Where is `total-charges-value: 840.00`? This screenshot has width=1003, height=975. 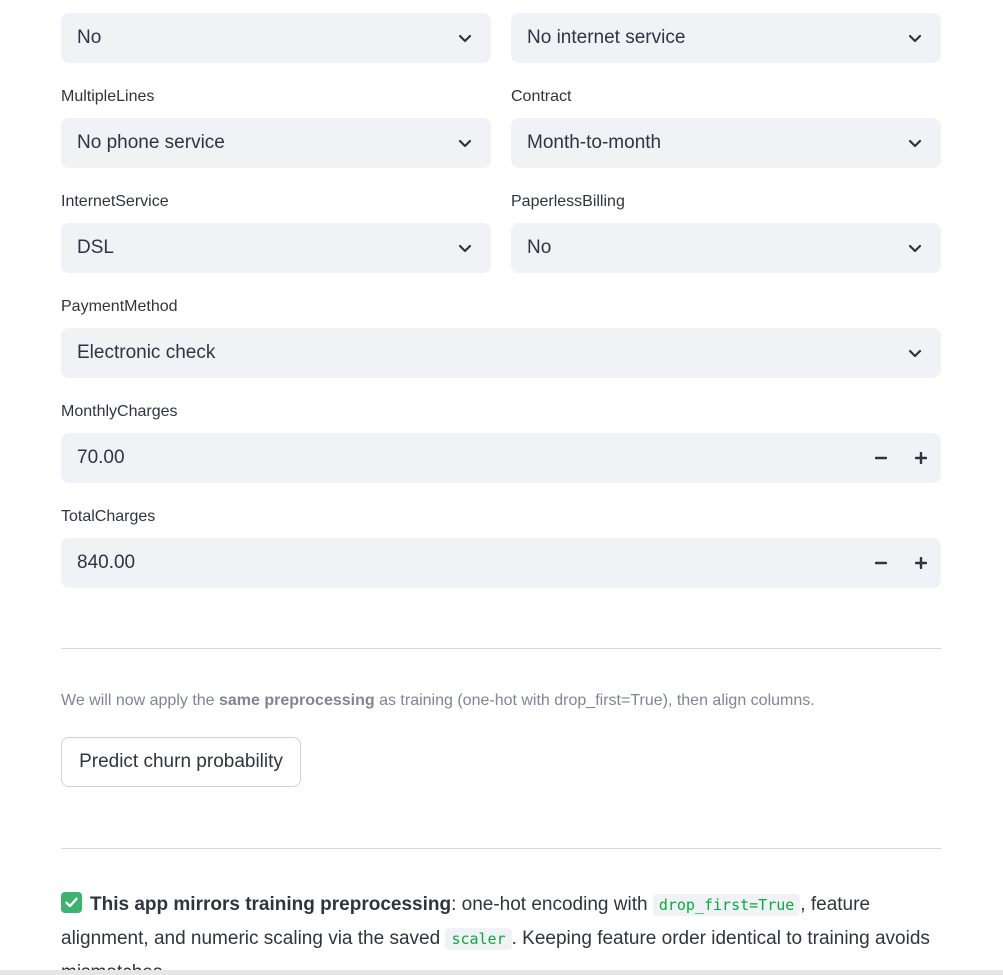 total-charges-value: 840.00 is located at coordinates (469, 563).